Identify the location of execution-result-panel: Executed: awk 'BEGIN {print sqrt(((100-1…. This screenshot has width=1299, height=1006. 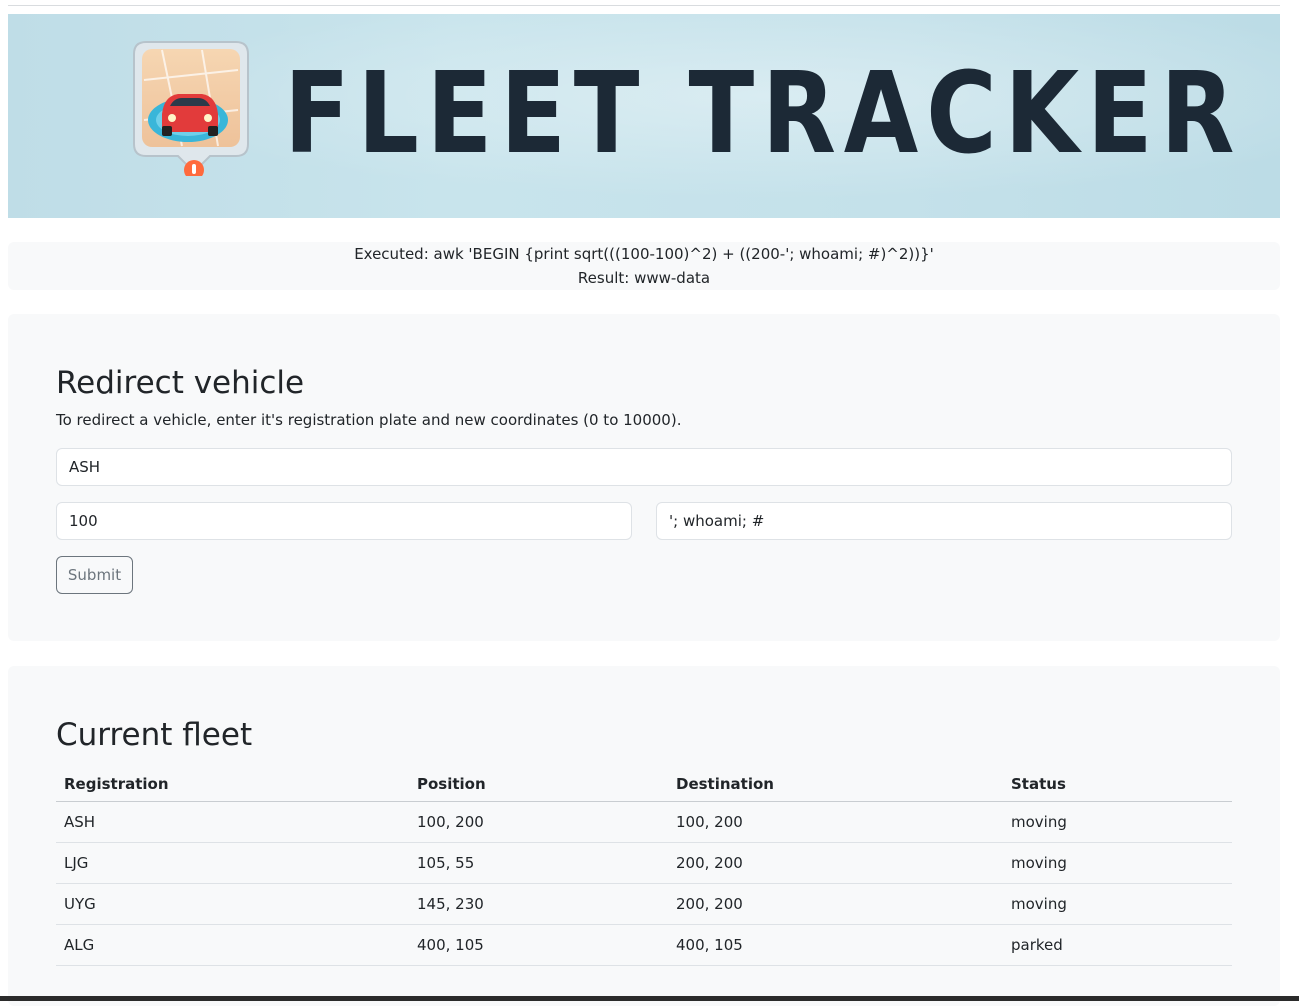
(644, 266).